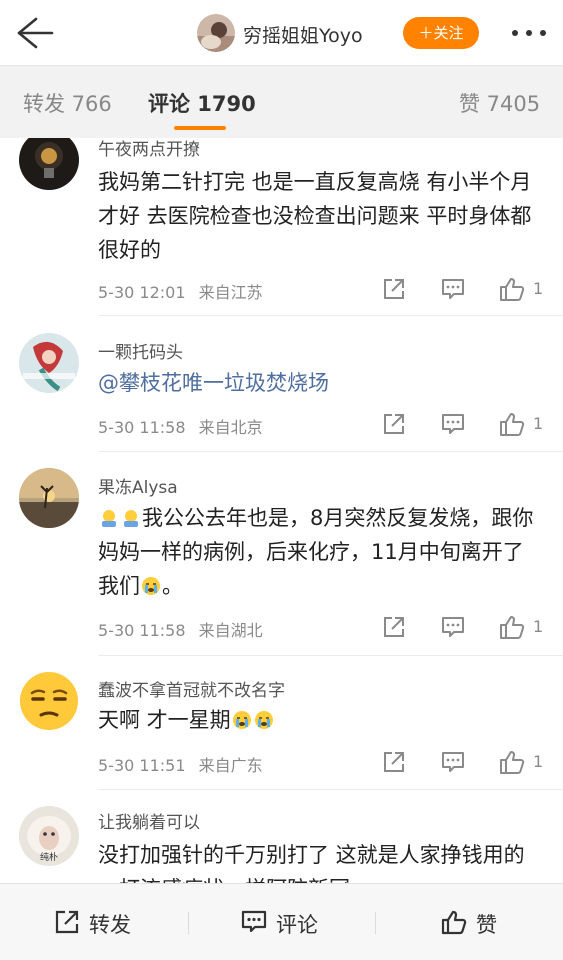  I want to click on repost-button: 转发, so click(98, 922).